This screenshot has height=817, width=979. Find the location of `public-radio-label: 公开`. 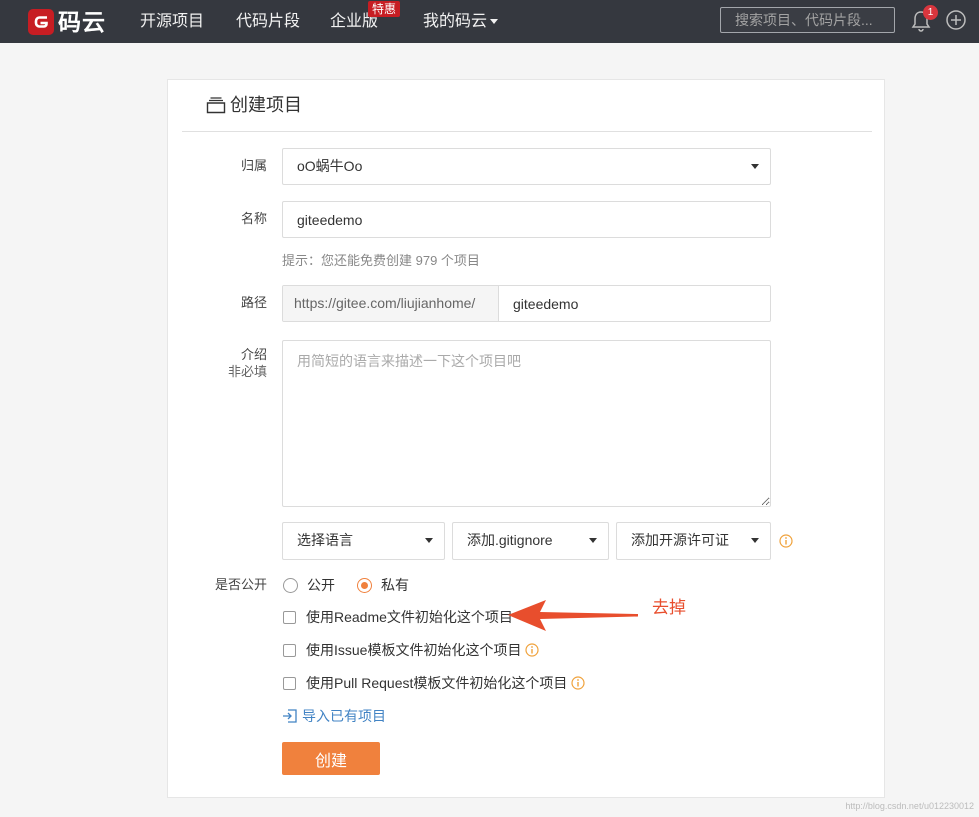

public-radio-label: 公开 is located at coordinates (321, 585).